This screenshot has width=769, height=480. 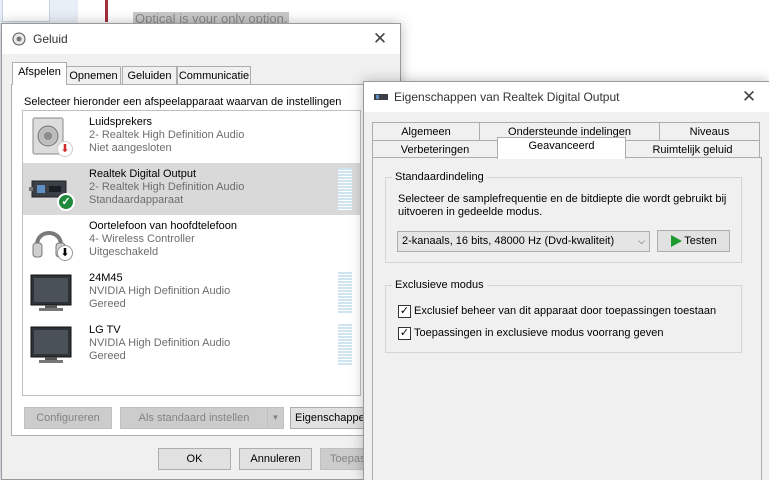 I want to click on green-check-badge: ✓, so click(x=66, y=202).